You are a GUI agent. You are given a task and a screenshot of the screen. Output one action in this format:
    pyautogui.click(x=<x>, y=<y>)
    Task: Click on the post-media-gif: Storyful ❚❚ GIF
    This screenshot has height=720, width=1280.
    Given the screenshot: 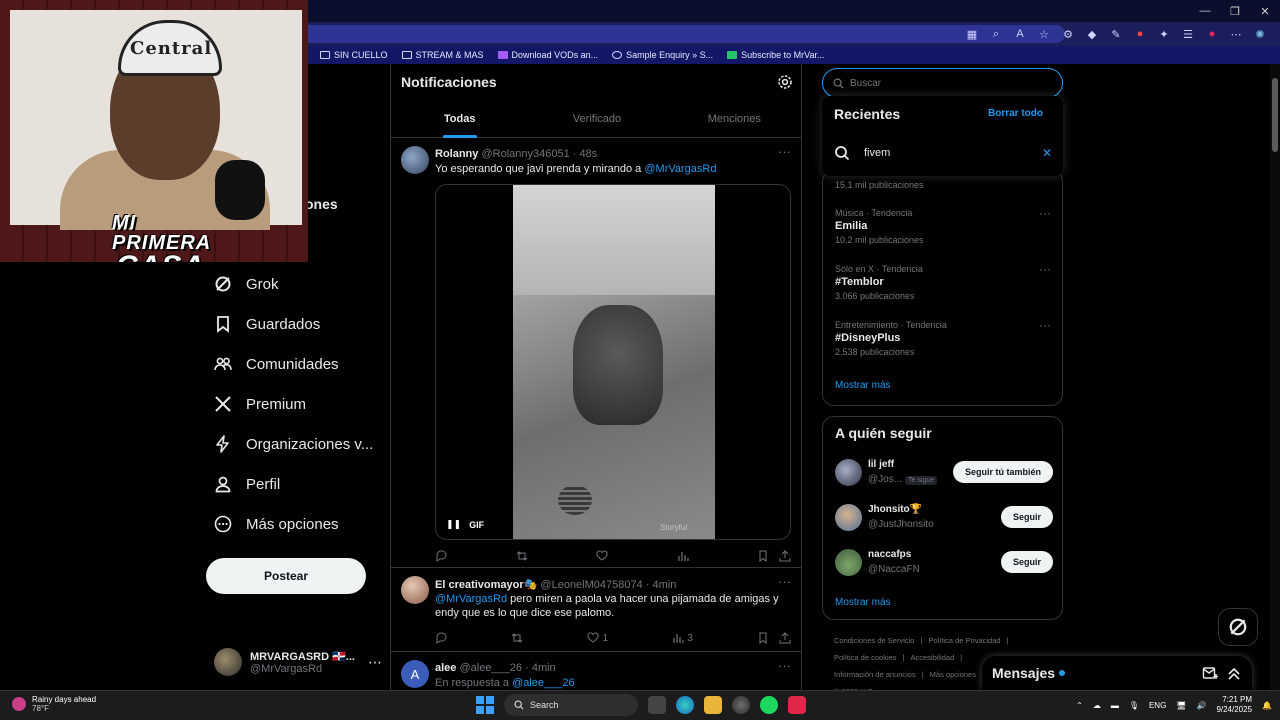 What is the action you would take?
    pyautogui.click(x=613, y=362)
    